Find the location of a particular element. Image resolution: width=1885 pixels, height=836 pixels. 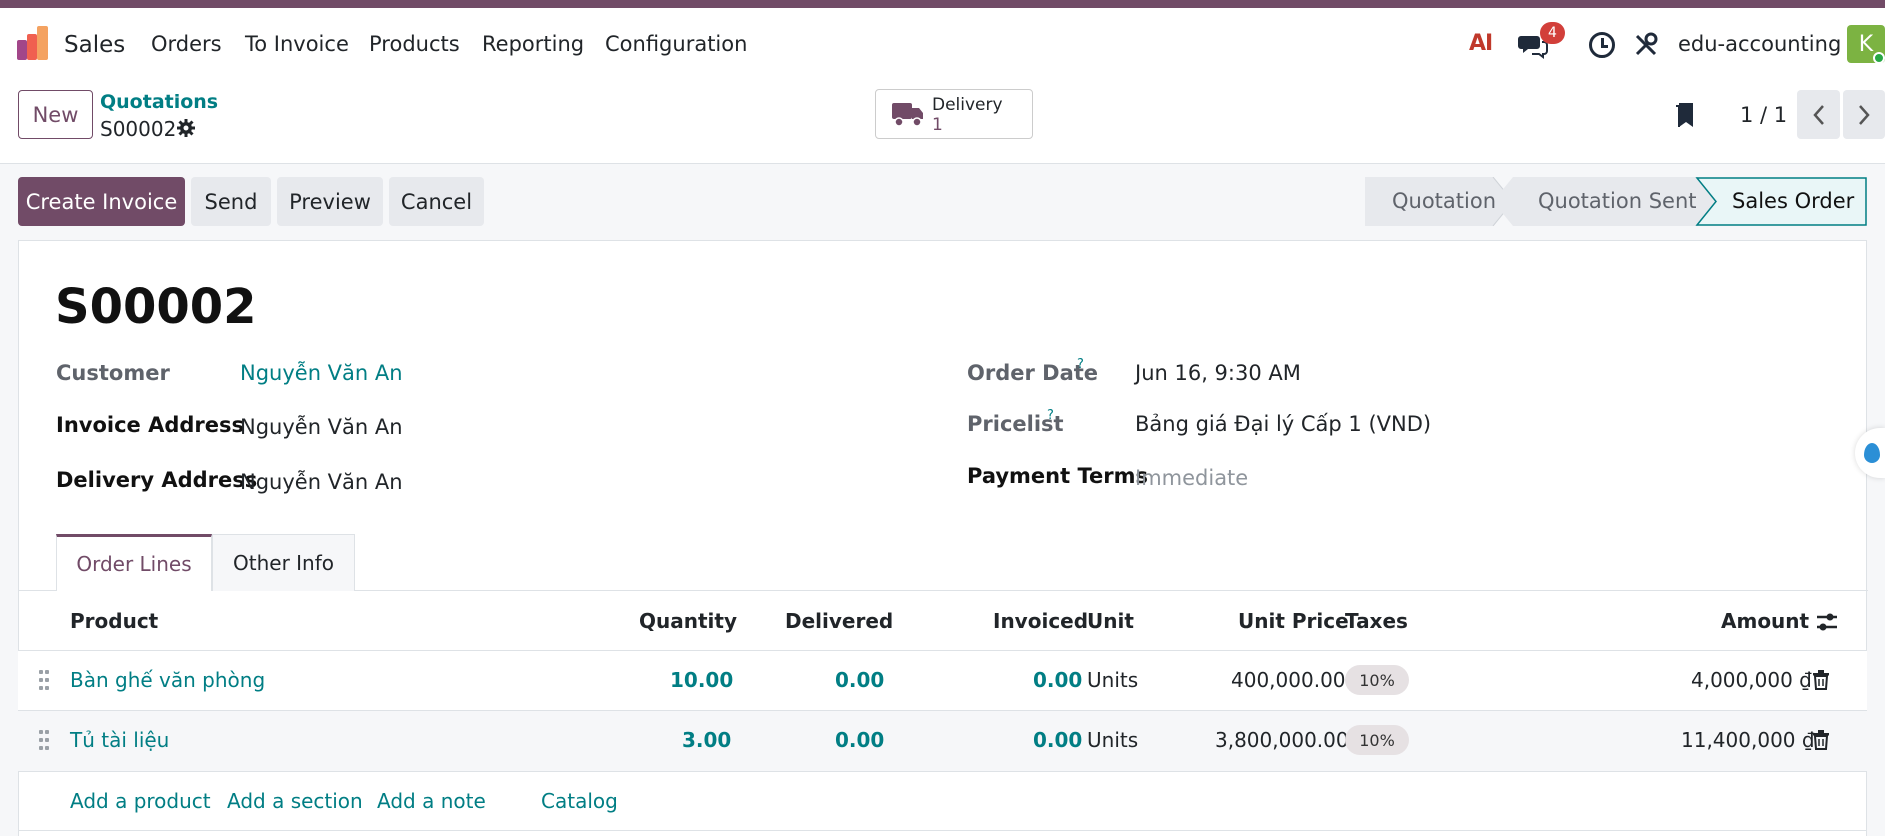

customer-field: Nguyễn Văn An is located at coordinates (321, 373).